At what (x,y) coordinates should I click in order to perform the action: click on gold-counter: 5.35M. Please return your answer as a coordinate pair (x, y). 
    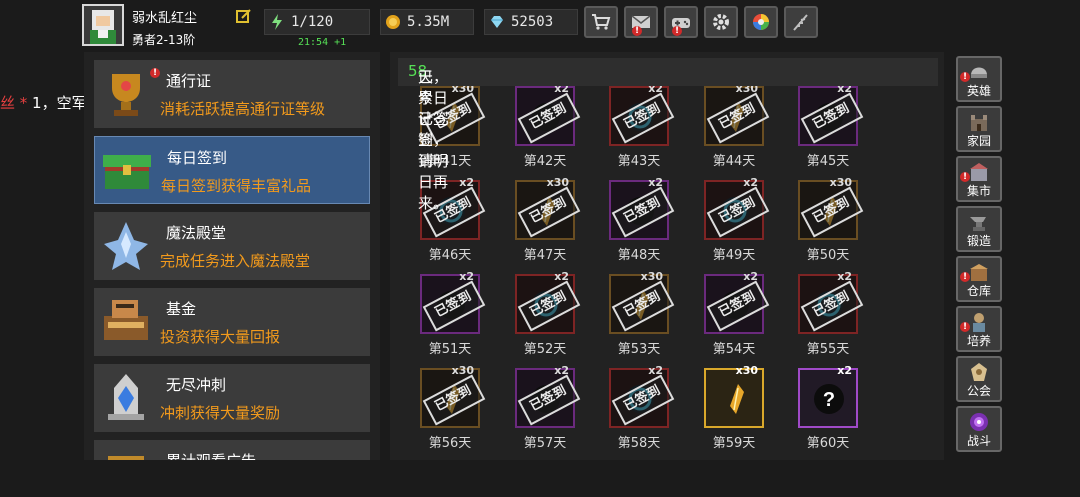
    Looking at the image, I should click on (427, 22).